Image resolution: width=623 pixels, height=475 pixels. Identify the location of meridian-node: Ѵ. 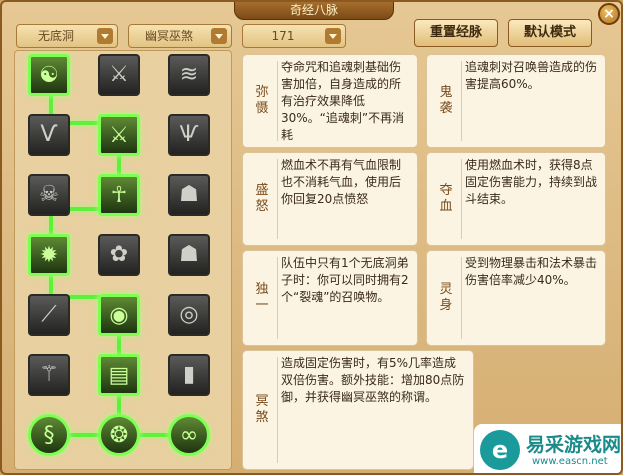
(49, 135).